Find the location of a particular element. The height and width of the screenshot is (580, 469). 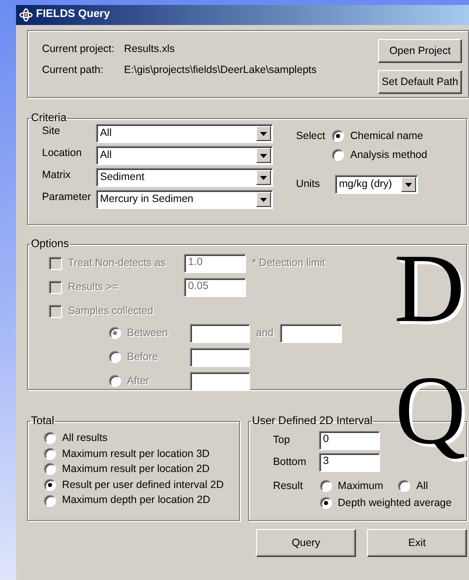

radio-label: Maximum result per location 3D is located at coordinates (136, 454).